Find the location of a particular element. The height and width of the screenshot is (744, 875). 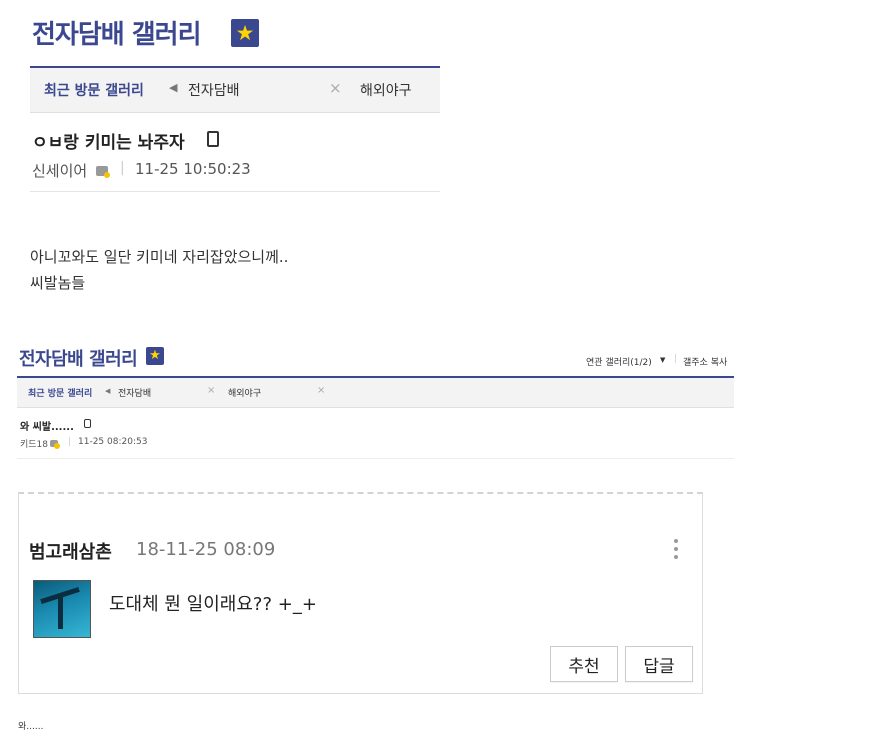

copy-address-link: 갤주소 복사 is located at coordinates (705, 361).